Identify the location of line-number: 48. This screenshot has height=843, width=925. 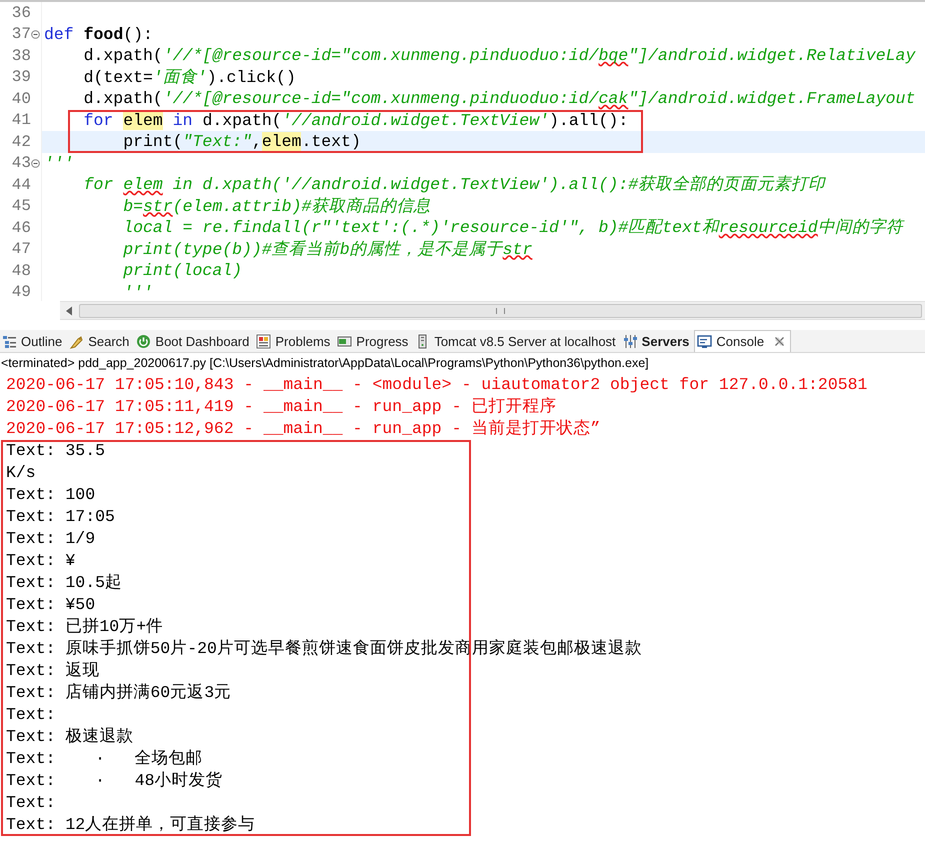
(21, 271).